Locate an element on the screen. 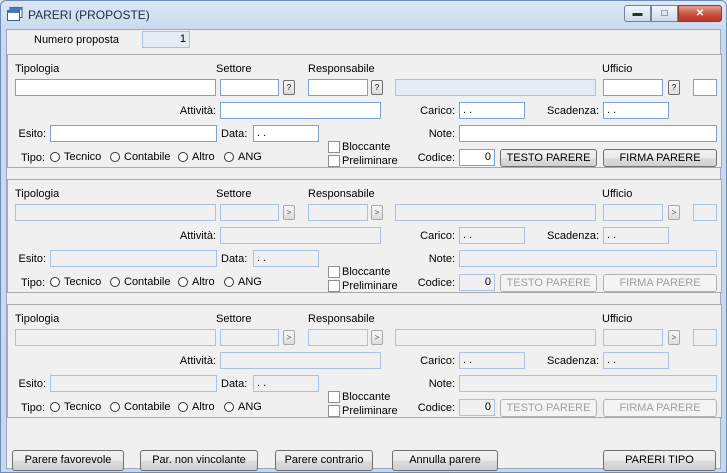  close-button: ✕ is located at coordinates (700, 13).